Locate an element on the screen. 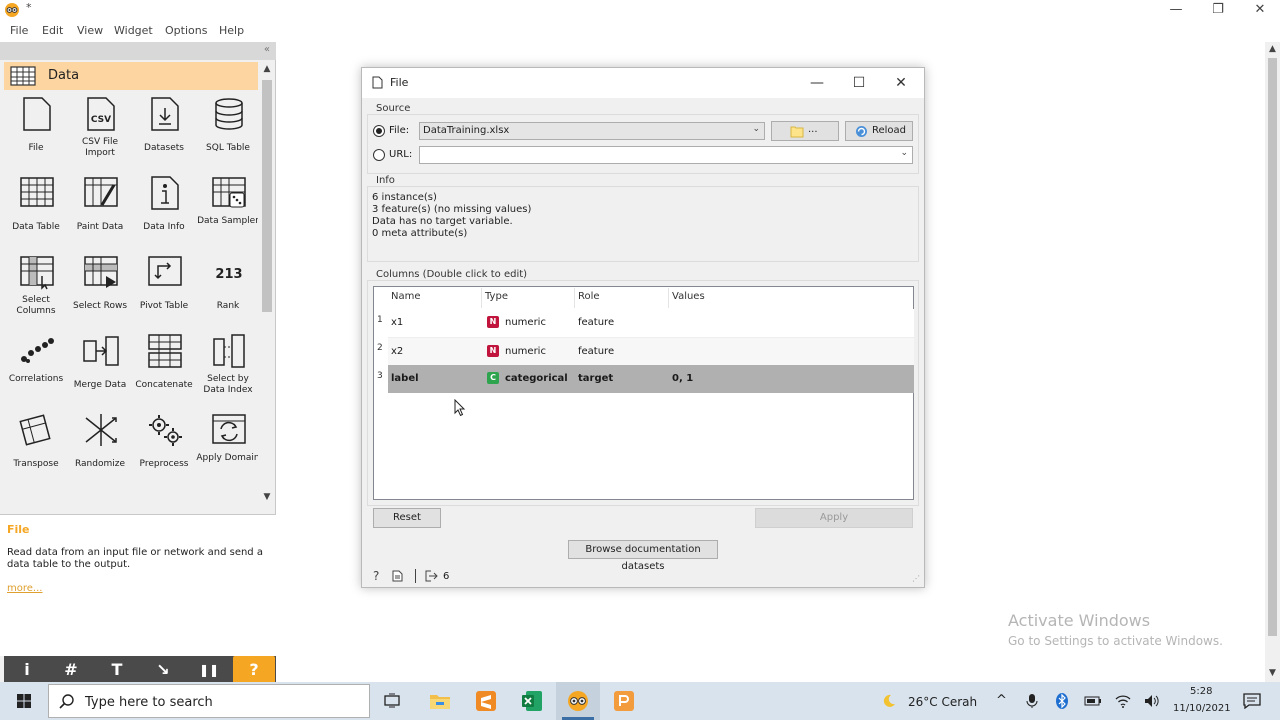  widget-pivot-table: Pivot Table is located at coordinates (164, 289).